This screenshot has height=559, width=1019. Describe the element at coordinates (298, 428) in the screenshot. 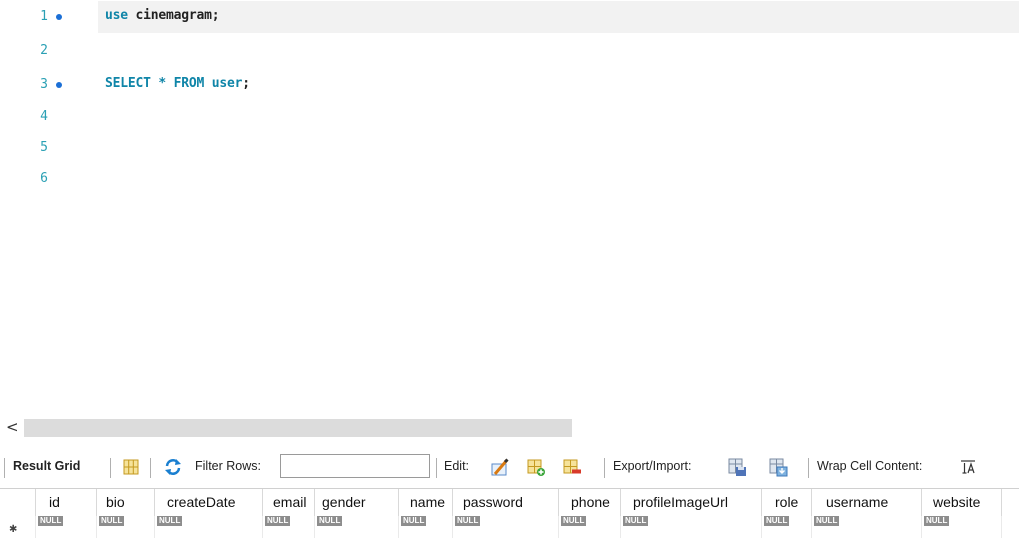

I see `scrollbar-thumb` at that location.